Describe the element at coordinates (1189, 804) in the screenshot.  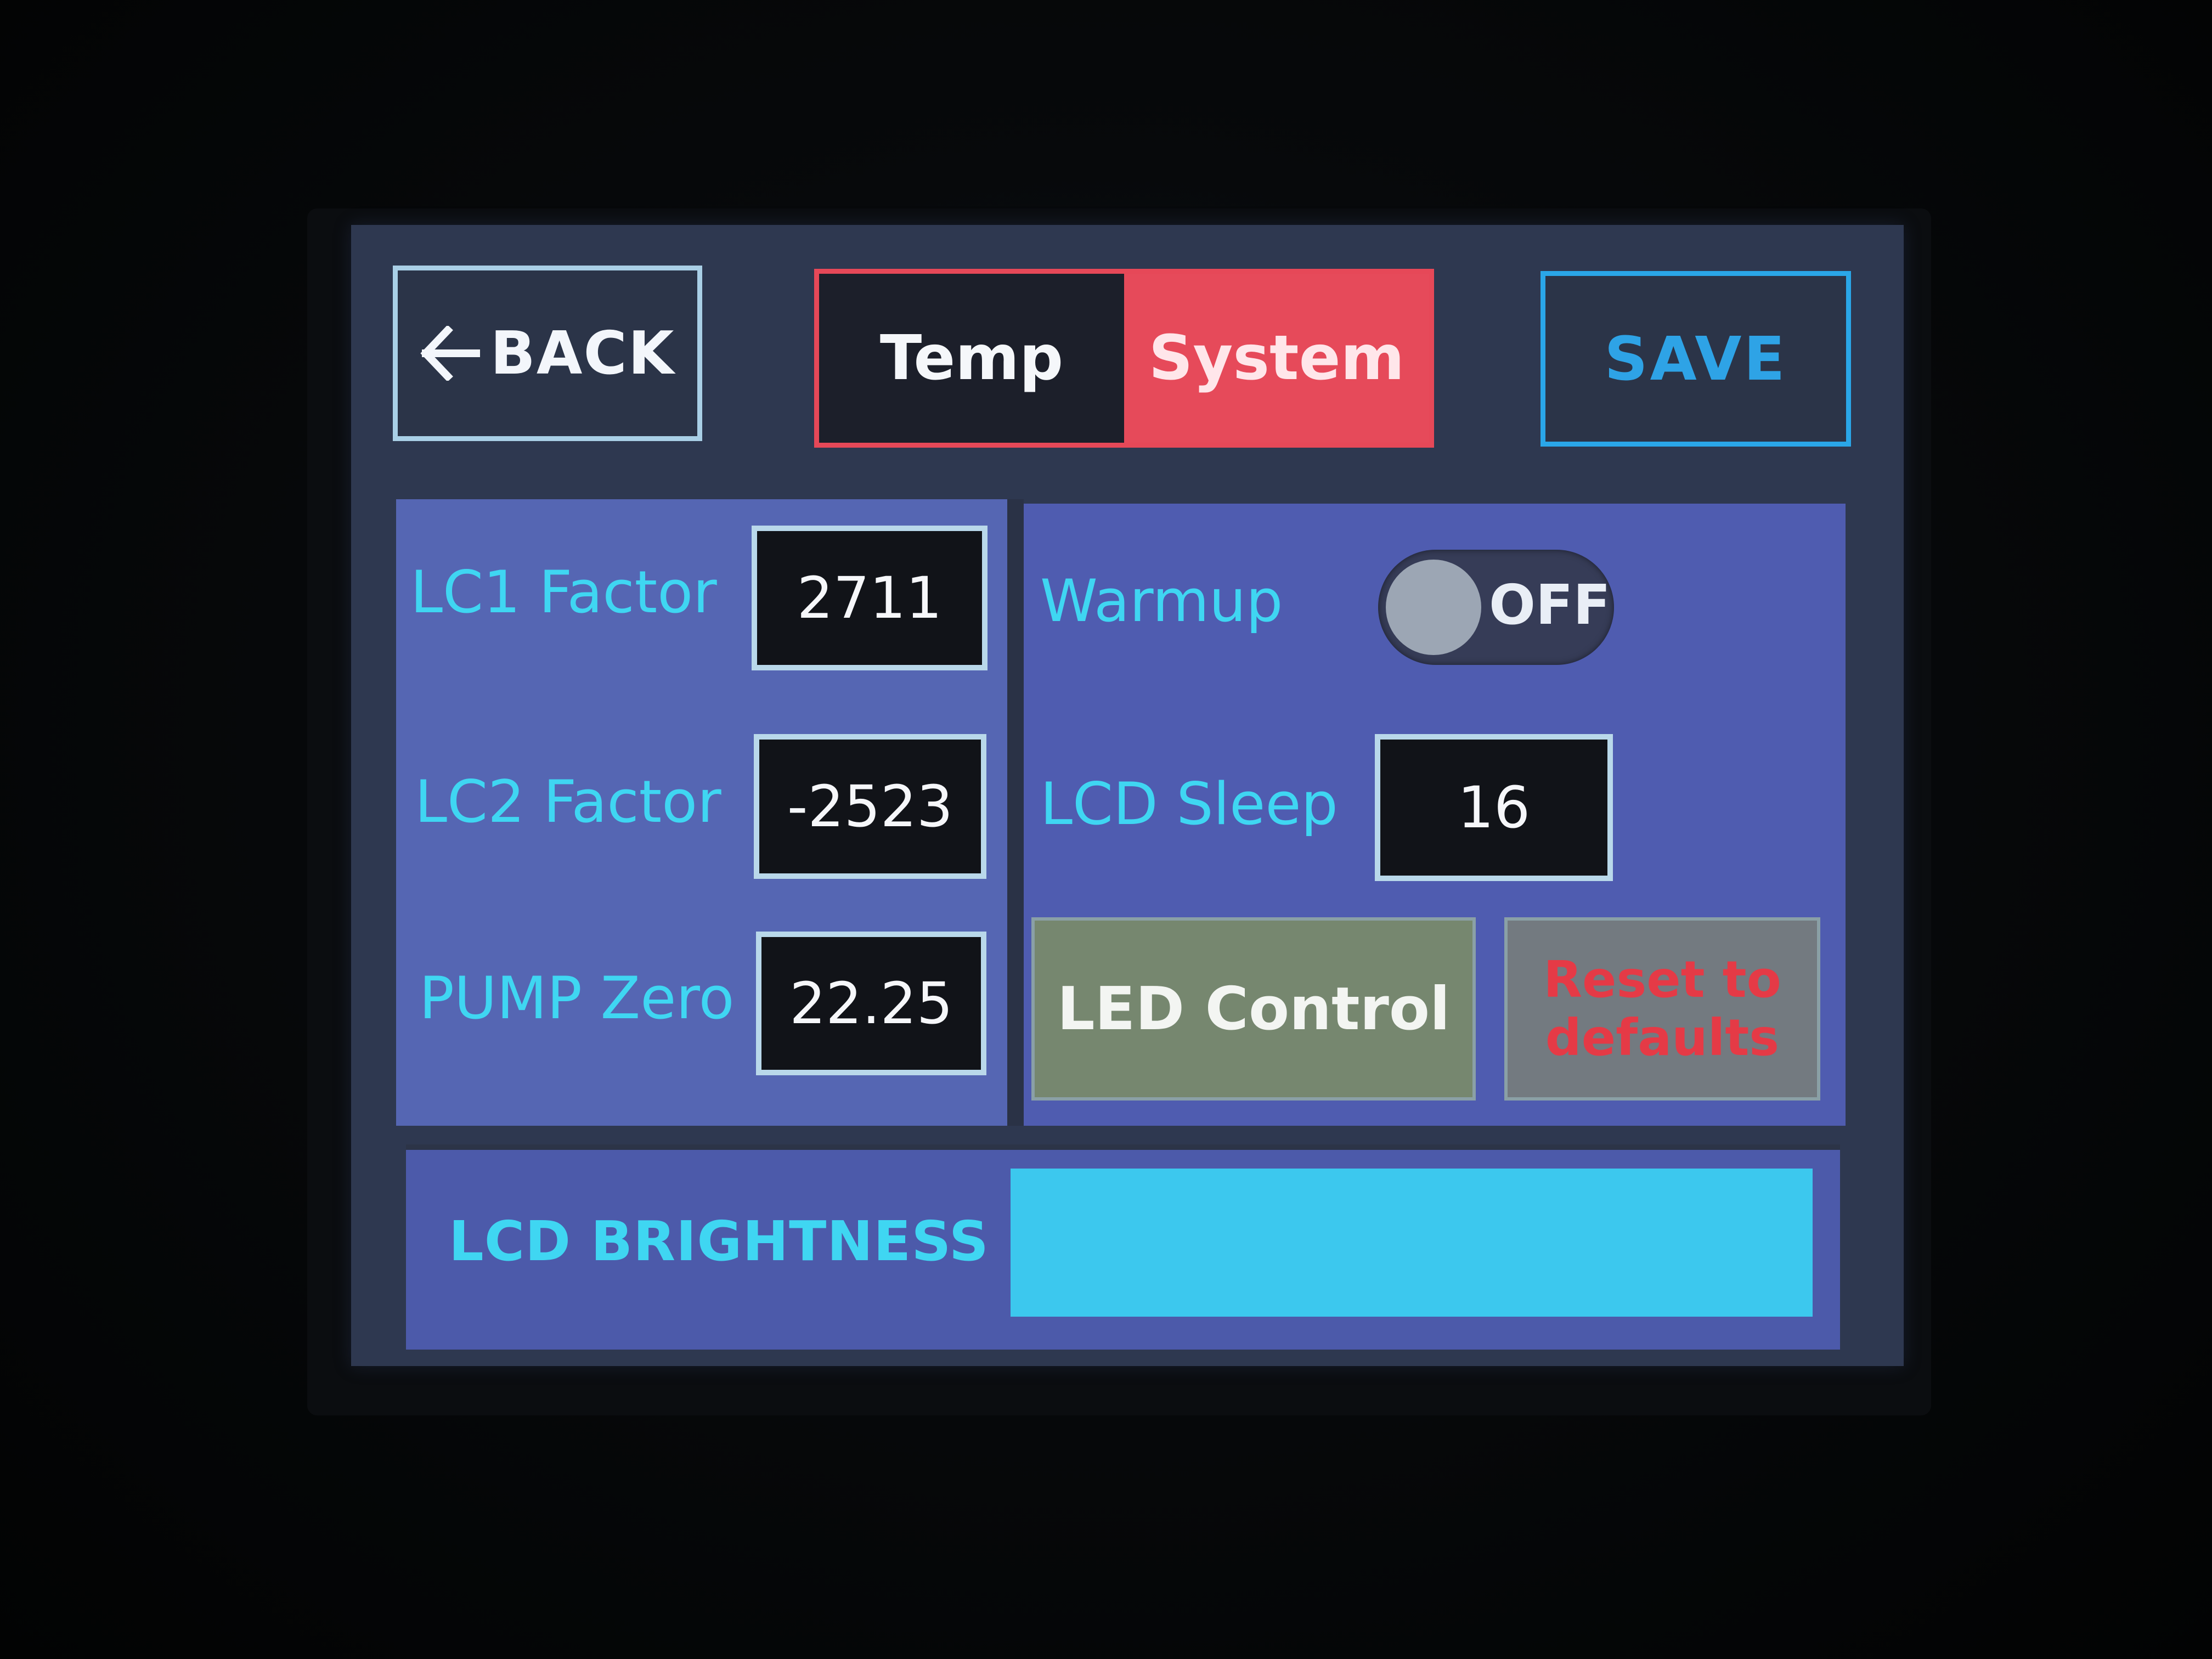
I see `lcd-sleep-label: LCD Sleep` at that location.